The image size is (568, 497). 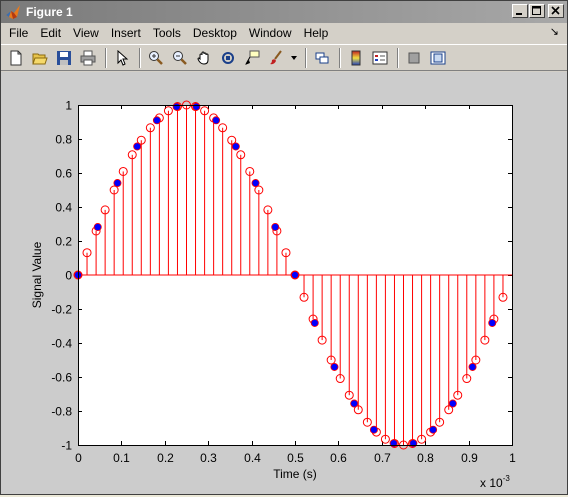 I want to click on x-tick-labels: 0 0.1 0.2 0.3 0.4 0.5 0.6 0.7 0.8 0.9 1, so click(x=295, y=458).